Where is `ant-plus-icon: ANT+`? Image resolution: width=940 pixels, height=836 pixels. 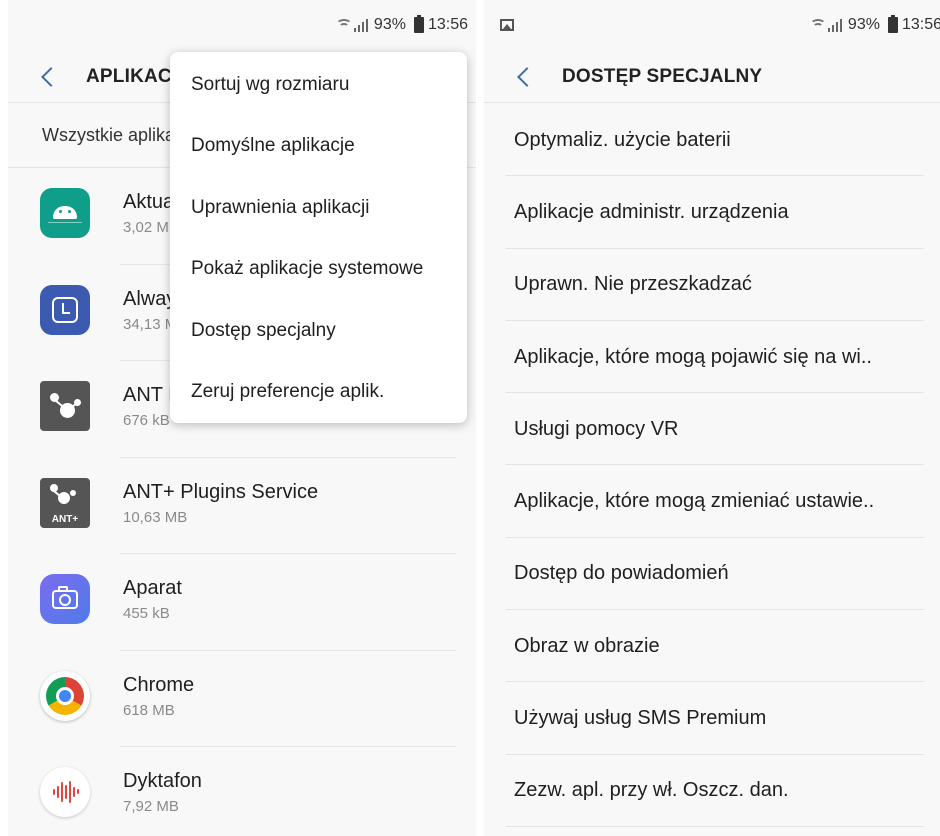
ant-plus-icon: ANT+ is located at coordinates (65, 502).